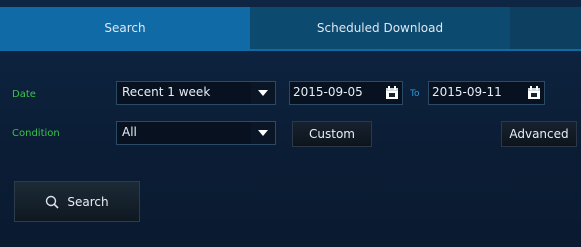 The width and height of the screenshot is (581, 247). What do you see at coordinates (196, 133) in the screenshot?
I see `condition-select: All` at bounding box center [196, 133].